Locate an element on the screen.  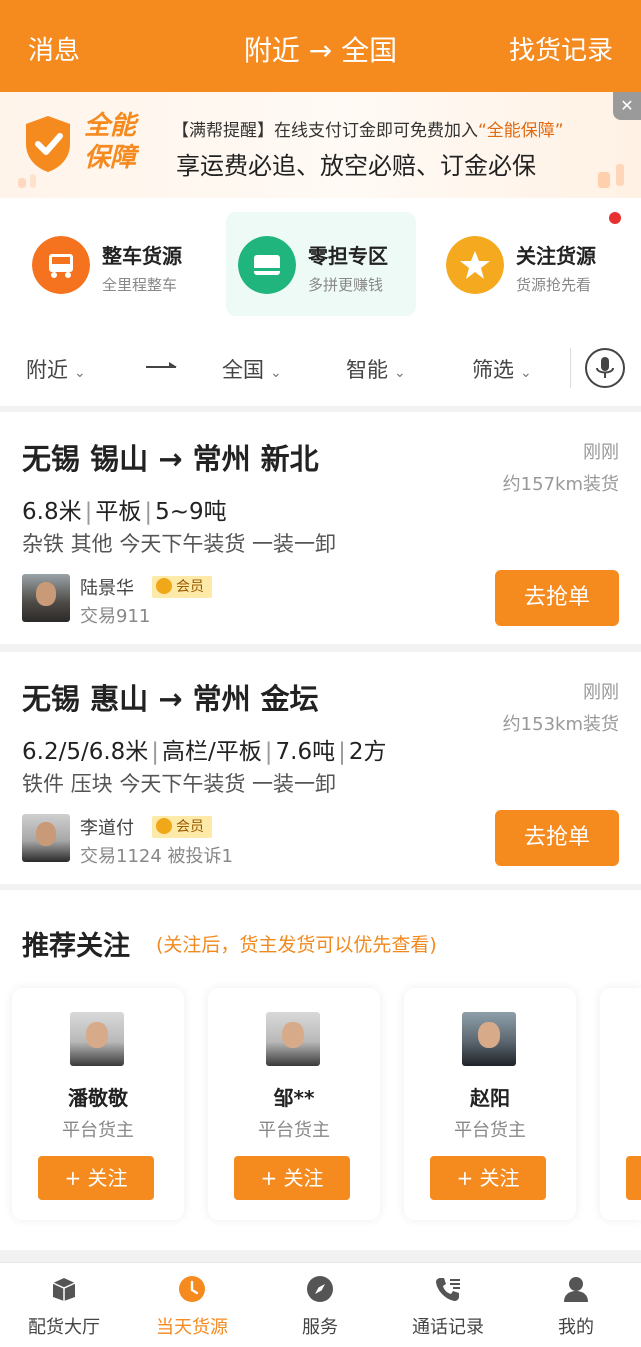
entry-sub: 货源抢先看 is located at coordinates (554, 285).